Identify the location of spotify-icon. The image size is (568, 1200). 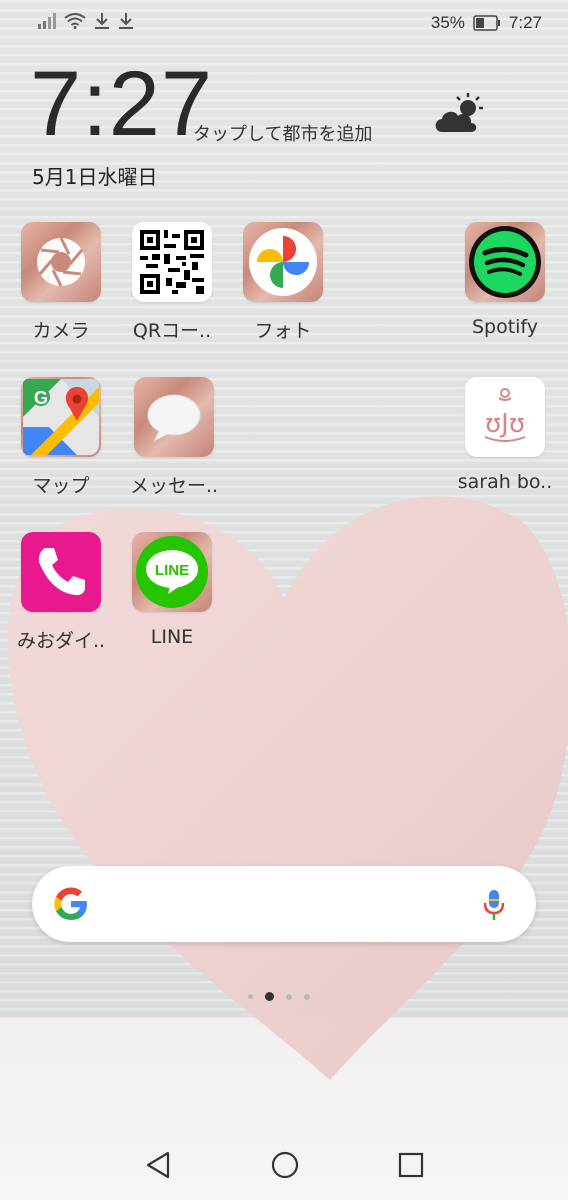
(505, 262).